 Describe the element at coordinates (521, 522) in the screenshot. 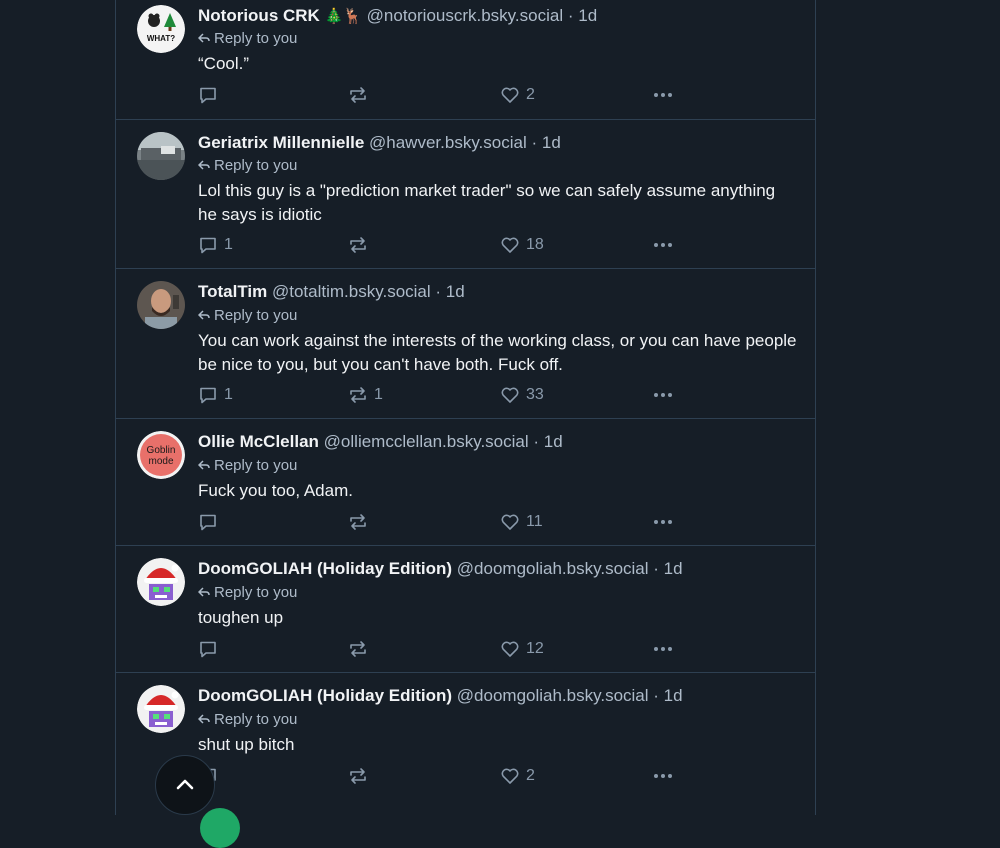

I see `like-button: 11` at that location.